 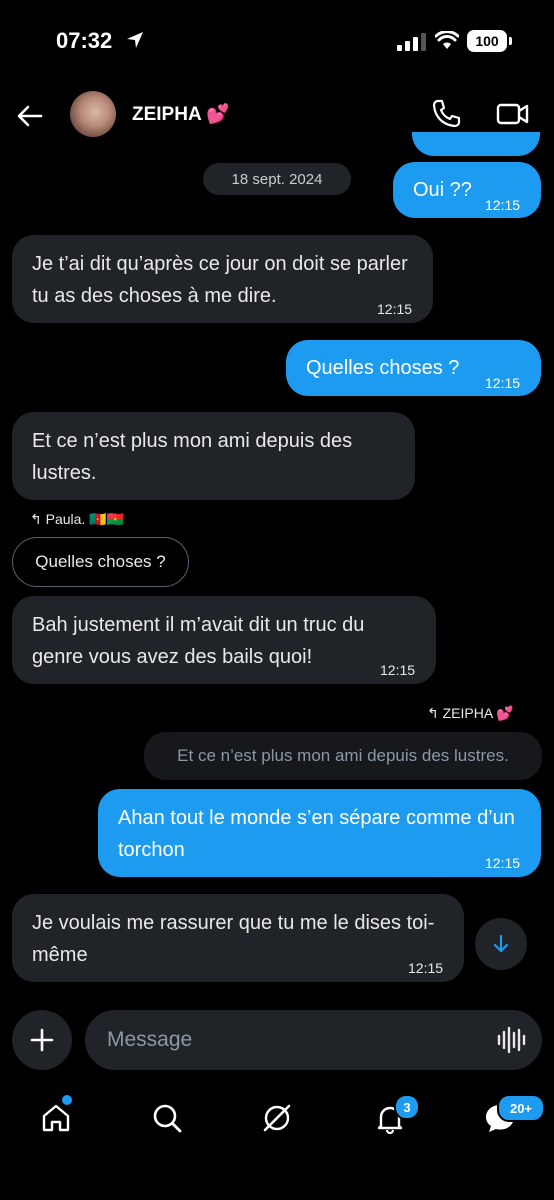 I want to click on scroll-to-bottom-button, so click(x=501, y=944).